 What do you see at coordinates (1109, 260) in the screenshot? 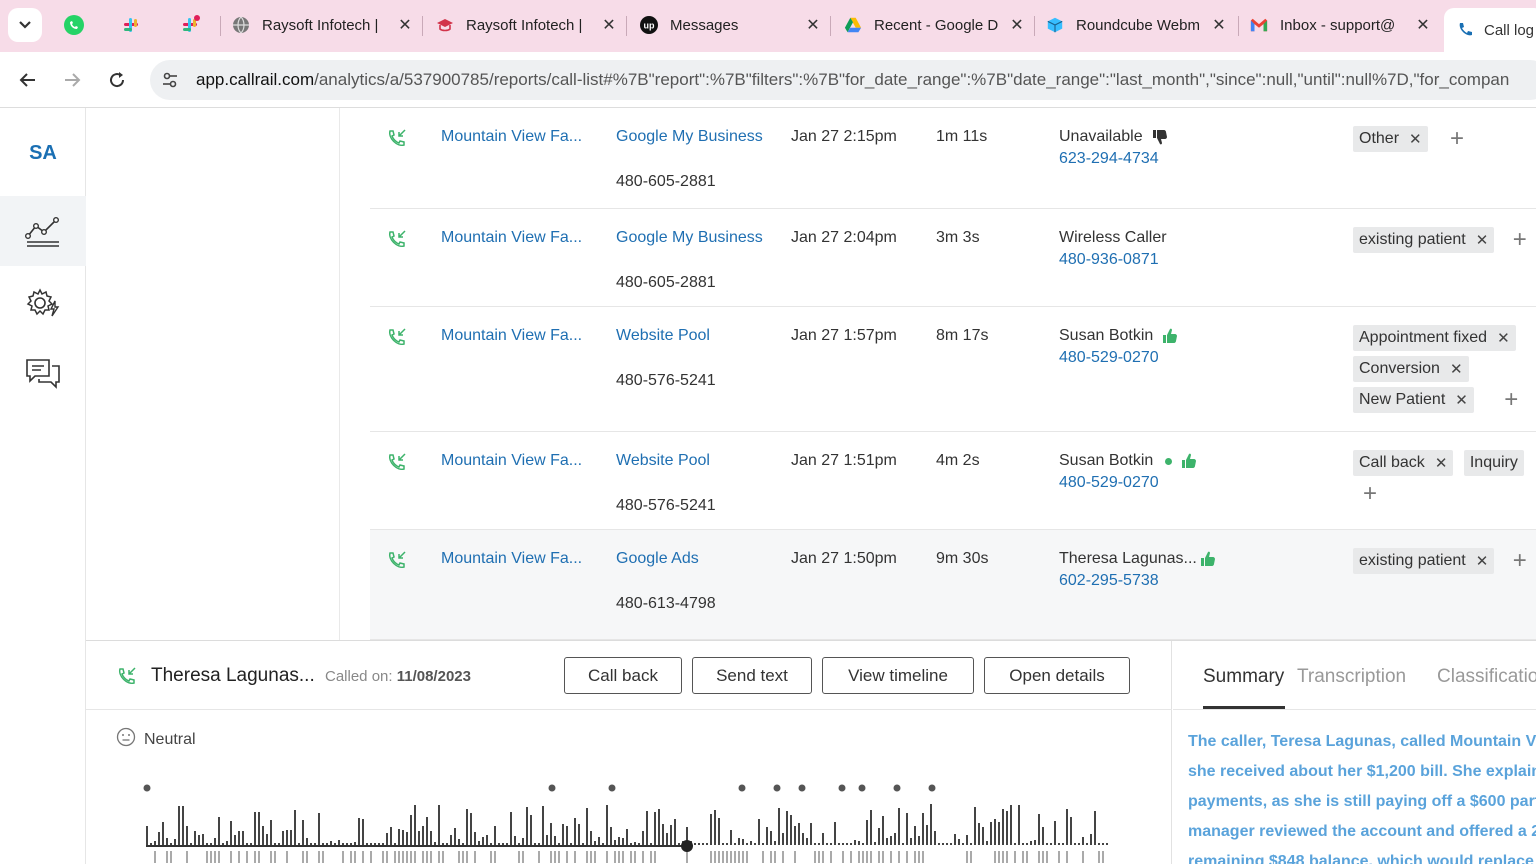
I see `caller-phone-link: 480-936-0871` at bounding box center [1109, 260].